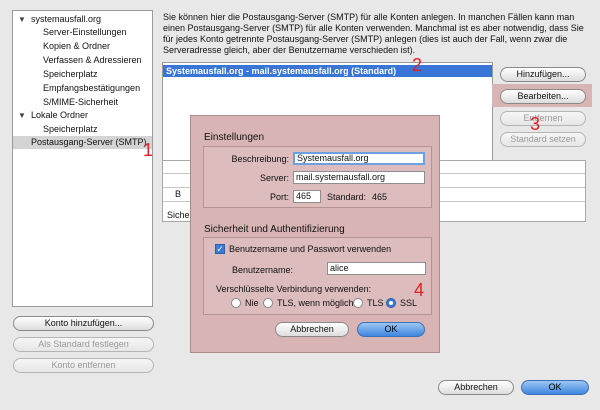 Image resolution: width=600 pixels, height=410 pixels. I want to click on tree-item-label: S/MIME-Sicherheit, so click(81, 102).